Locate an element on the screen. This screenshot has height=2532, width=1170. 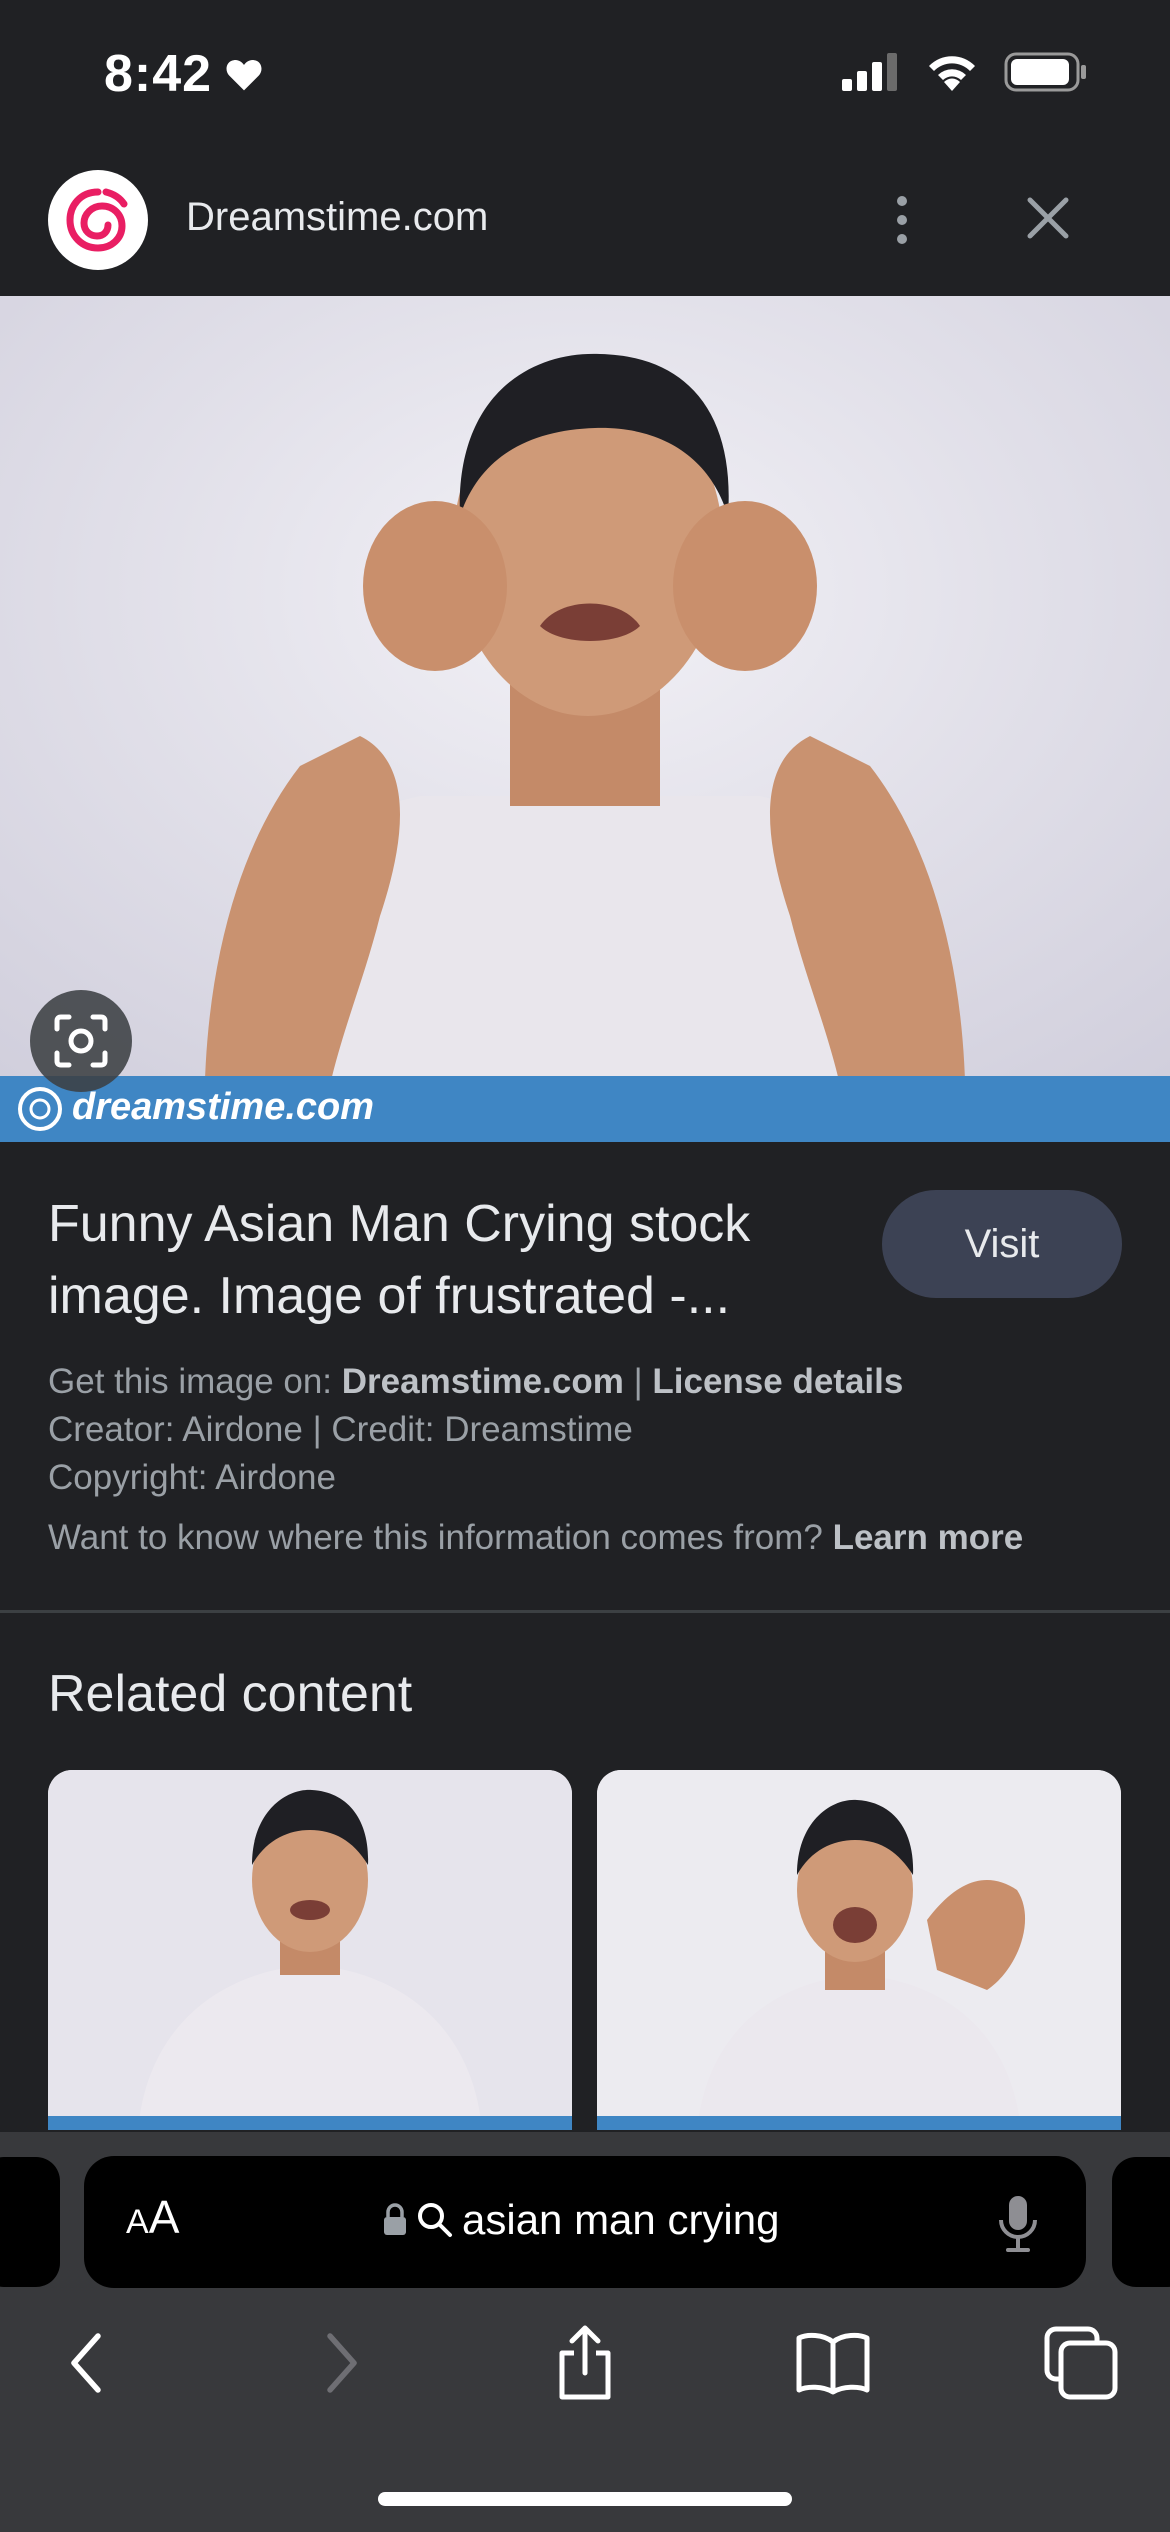
home-indicator is located at coordinates (585, 2499).